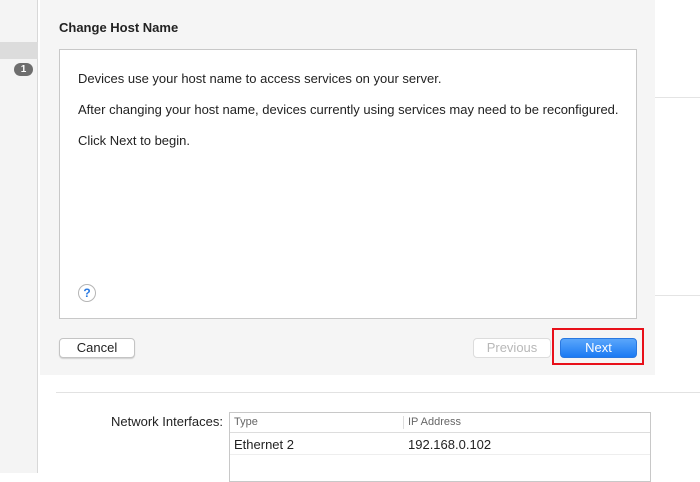 This screenshot has width=700, height=482. I want to click on network-interfaces-table: Type IP Address Ethernet 2 192.168.0.102, so click(440, 447).